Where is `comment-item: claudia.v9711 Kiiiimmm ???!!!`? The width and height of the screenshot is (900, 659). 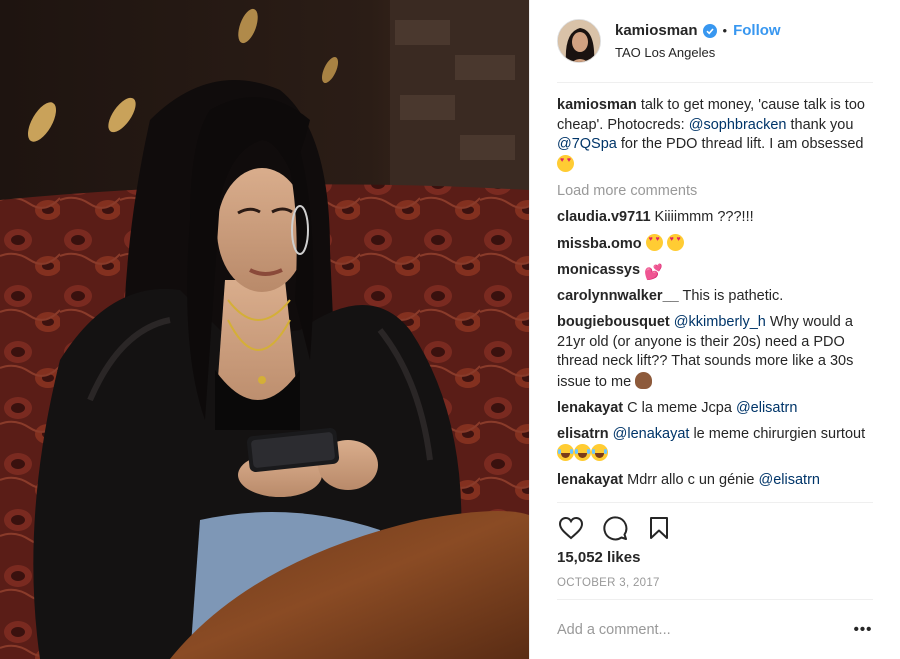
comment-item: claudia.v9711 Kiiiimmm ???!!! is located at coordinates (717, 218).